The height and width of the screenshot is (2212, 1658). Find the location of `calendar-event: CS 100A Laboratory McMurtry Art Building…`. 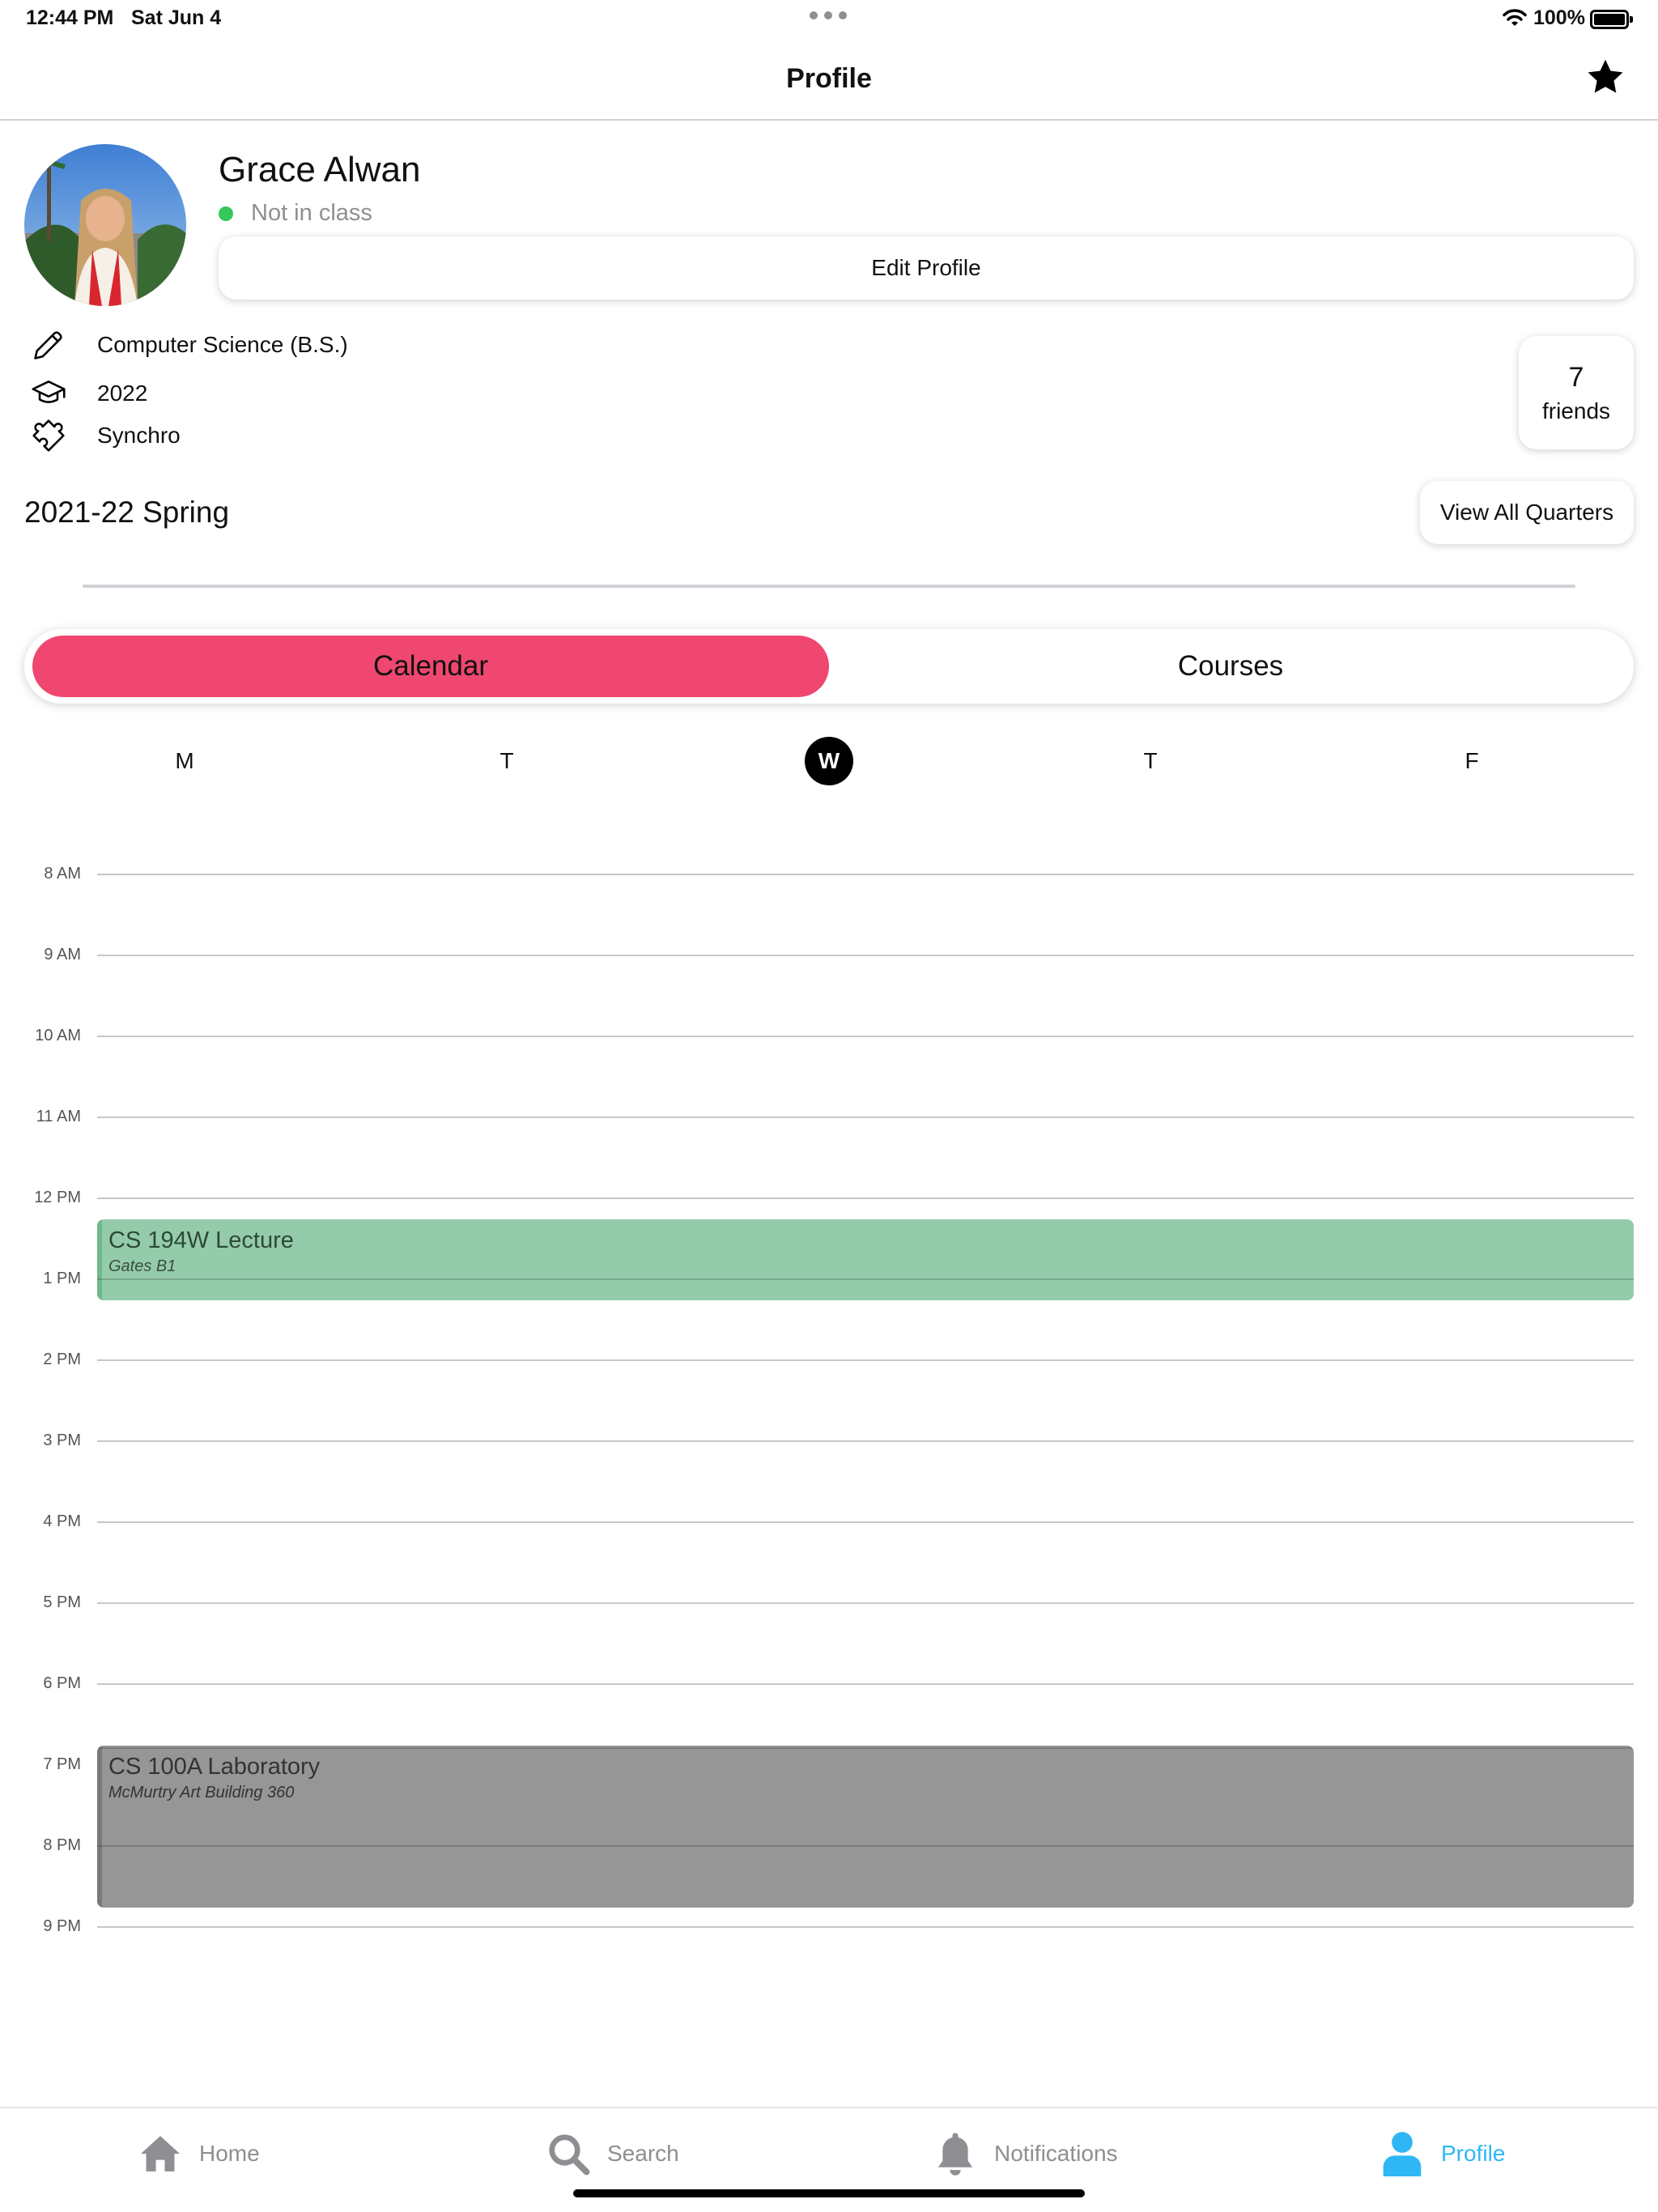

calendar-event: CS 100A Laboratory McMurtry Art Building… is located at coordinates (865, 1827).